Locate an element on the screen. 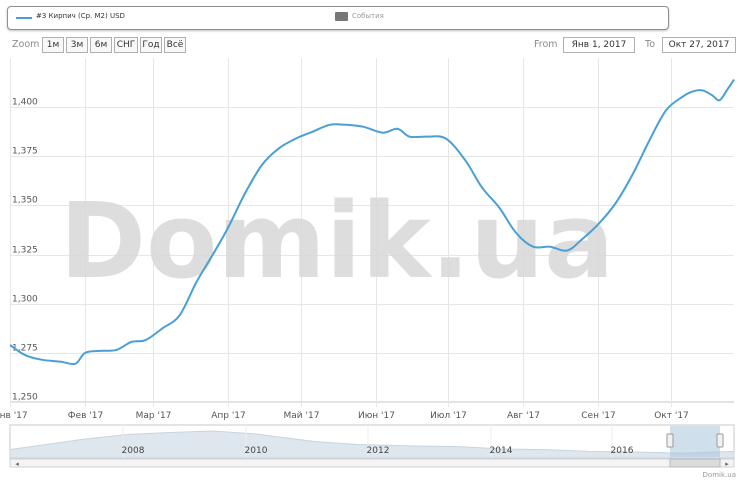  x-tick-label: Янв '17 is located at coordinates (14, 416).